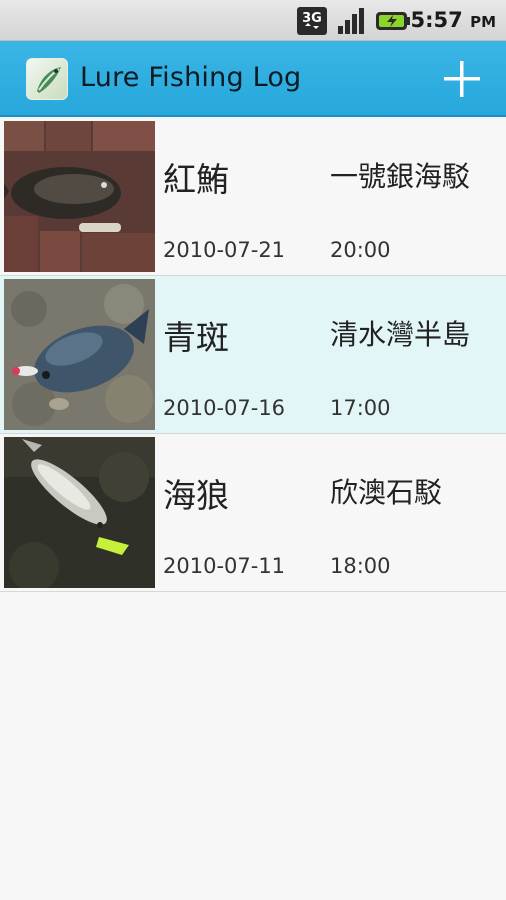 This screenshot has width=506, height=900. Describe the element at coordinates (393, 21) in the screenshot. I see `battery-charging-icon` at that location.